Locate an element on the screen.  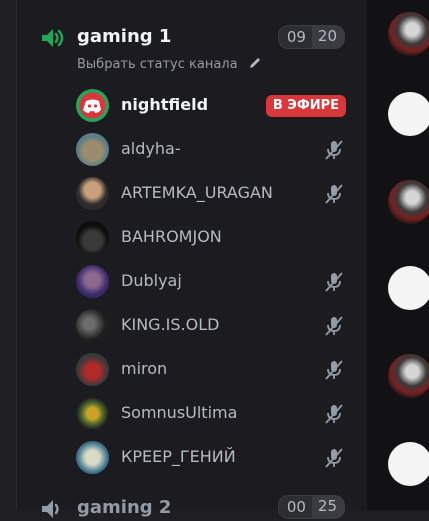
set-channel-status: Выбрать статус канала is located at coordinates (169, 64).